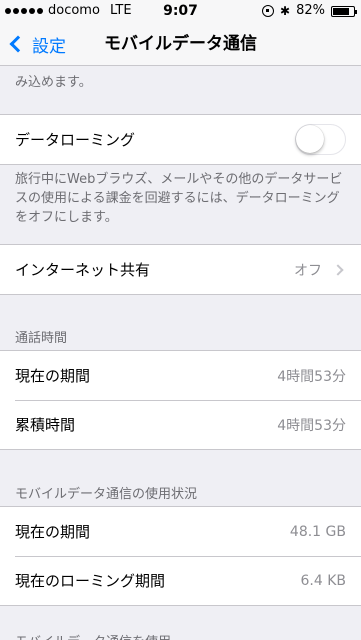  What do you see at coordinates (317, 531) in the screenshot?
I see `row-value: 48.1 GB` at bounding box center [317, 531].